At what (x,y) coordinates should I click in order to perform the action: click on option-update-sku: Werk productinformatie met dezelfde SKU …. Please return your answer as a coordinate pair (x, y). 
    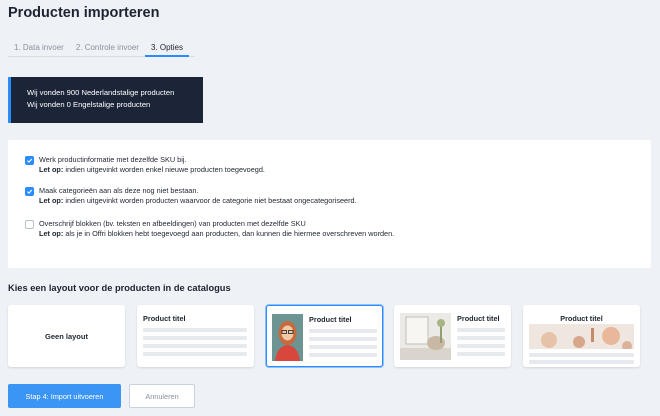
    Looking at the image, I should click on (145, 165).